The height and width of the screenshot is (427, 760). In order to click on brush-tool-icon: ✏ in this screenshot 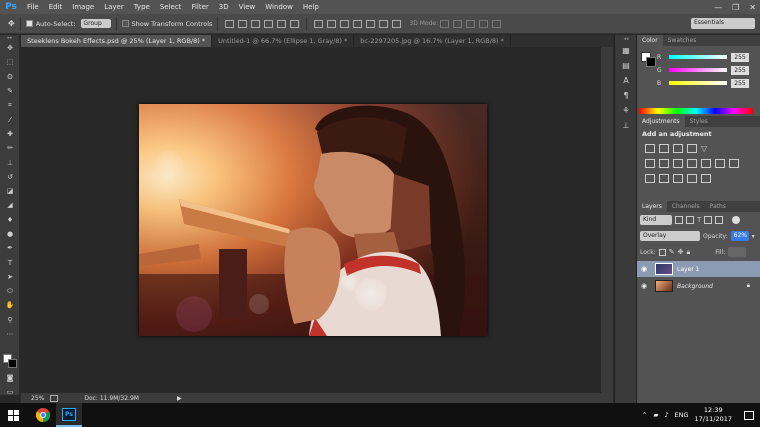, I will do `click(10, 148)`.